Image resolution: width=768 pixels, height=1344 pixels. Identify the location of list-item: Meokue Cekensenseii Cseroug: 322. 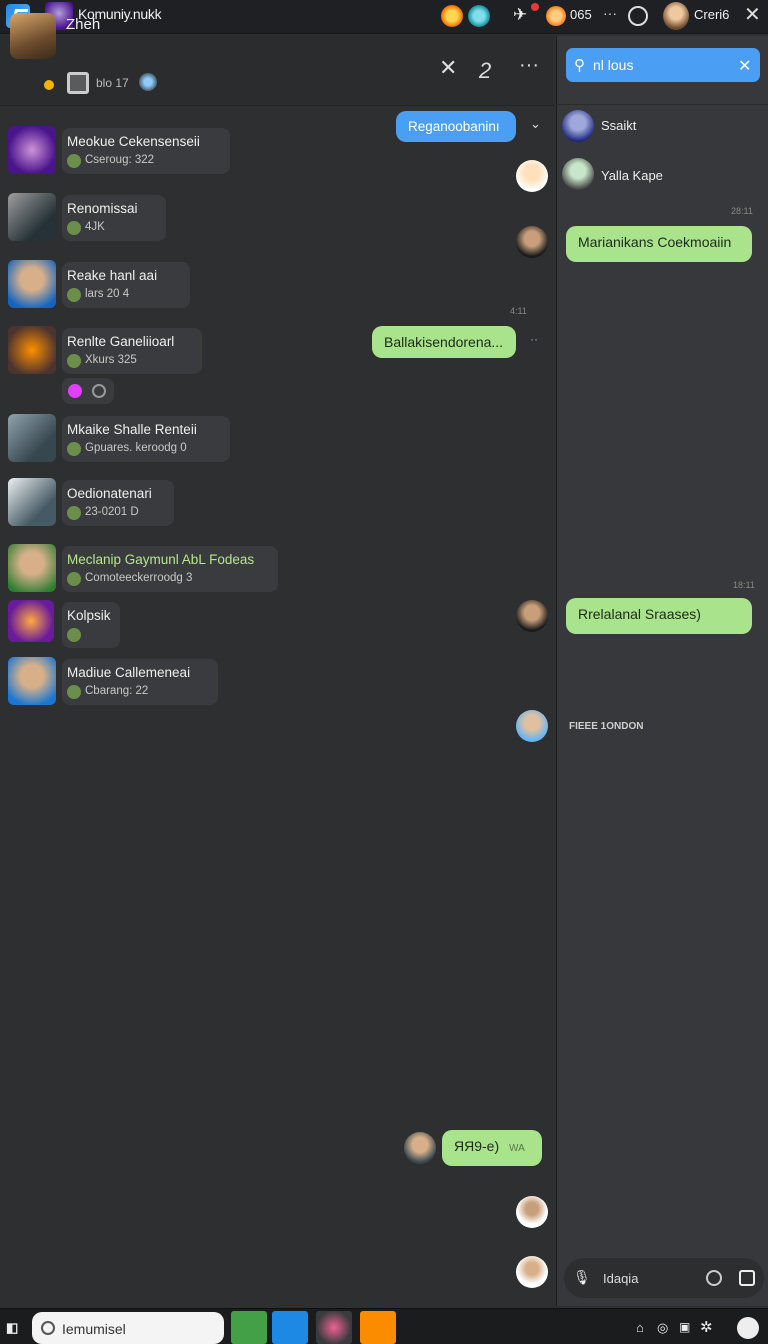
(158, 154).